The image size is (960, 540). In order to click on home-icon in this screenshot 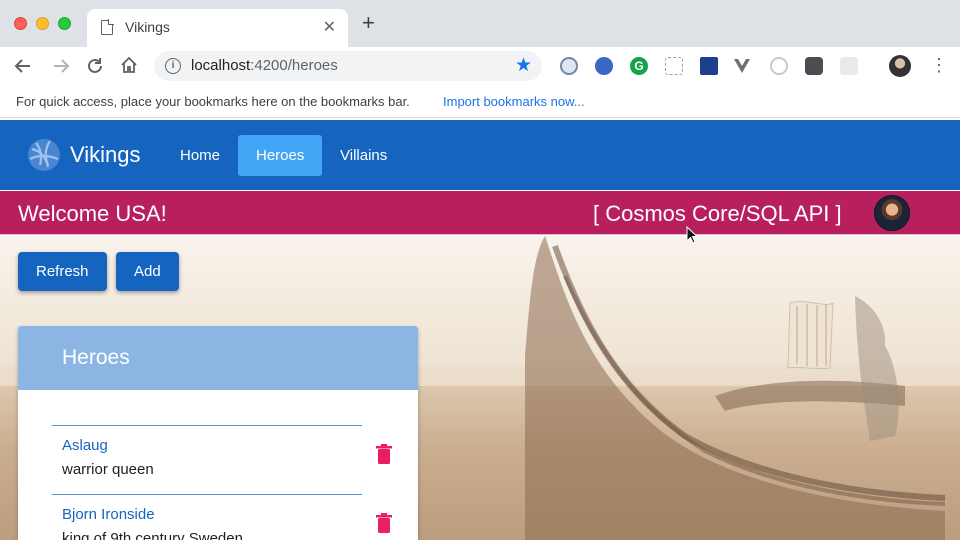, I will do `click(129, 65)`.